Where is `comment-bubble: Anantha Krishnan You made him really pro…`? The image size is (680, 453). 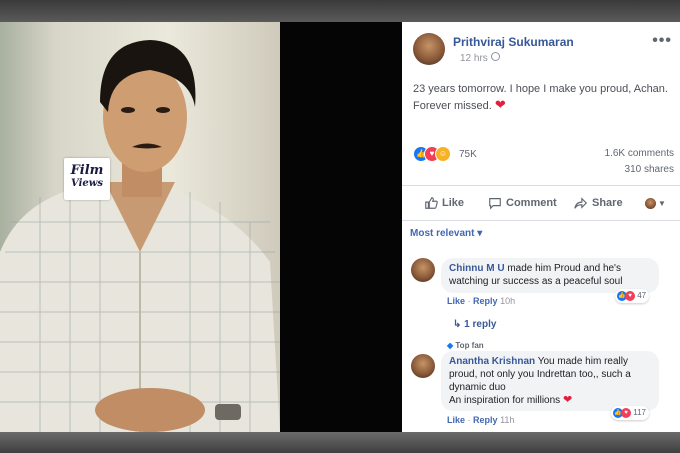
comment-bubble: Anantha Krishnan You made him really pro… is located at coordinates (550, 381).